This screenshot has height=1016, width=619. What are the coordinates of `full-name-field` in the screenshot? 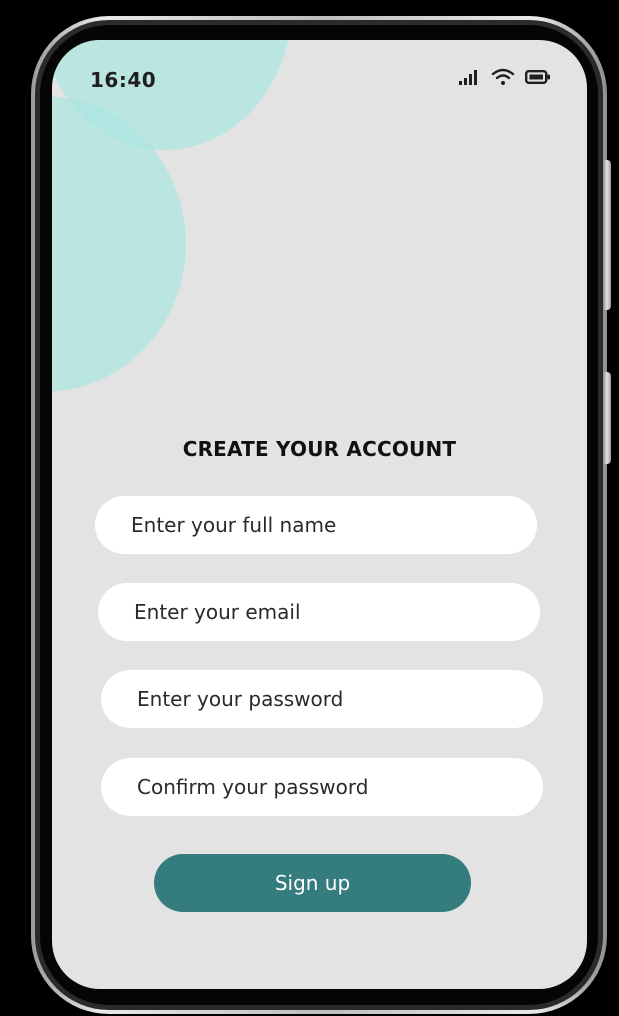 It's located at (316, 525).